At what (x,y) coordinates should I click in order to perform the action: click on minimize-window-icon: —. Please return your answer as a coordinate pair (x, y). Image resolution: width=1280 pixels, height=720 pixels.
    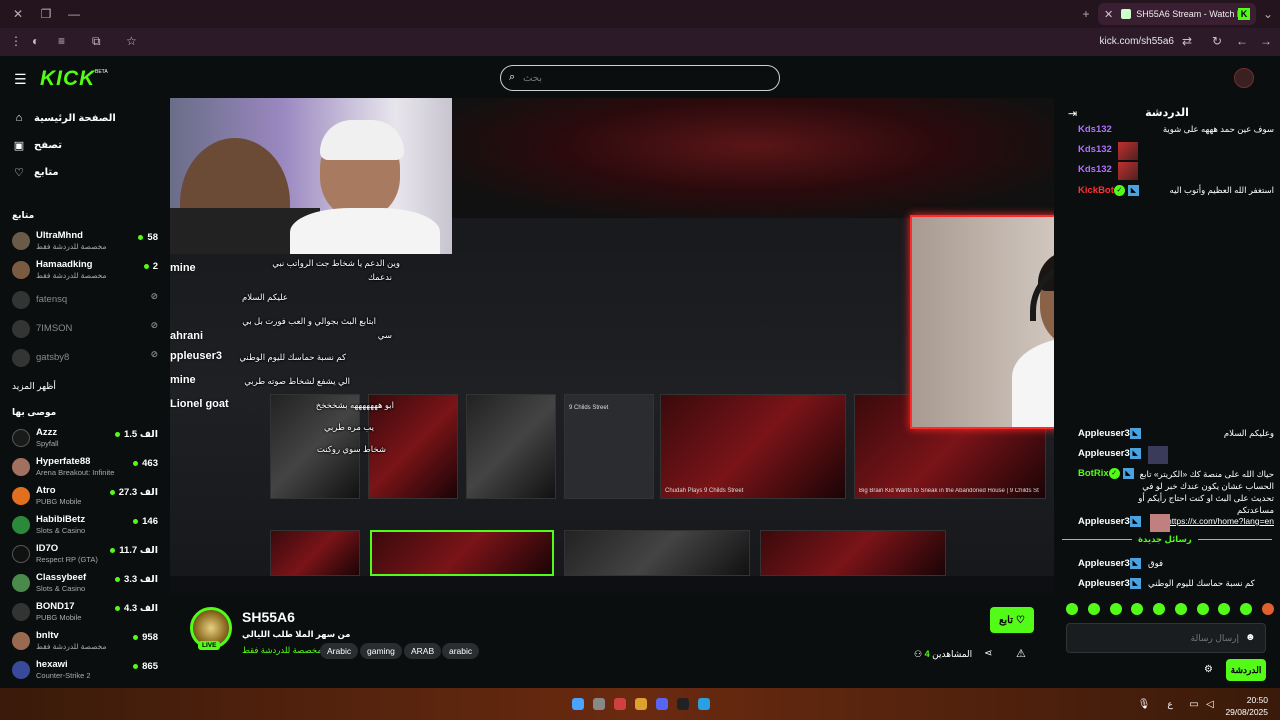
    Looking at the image, I should click on (74, 14).